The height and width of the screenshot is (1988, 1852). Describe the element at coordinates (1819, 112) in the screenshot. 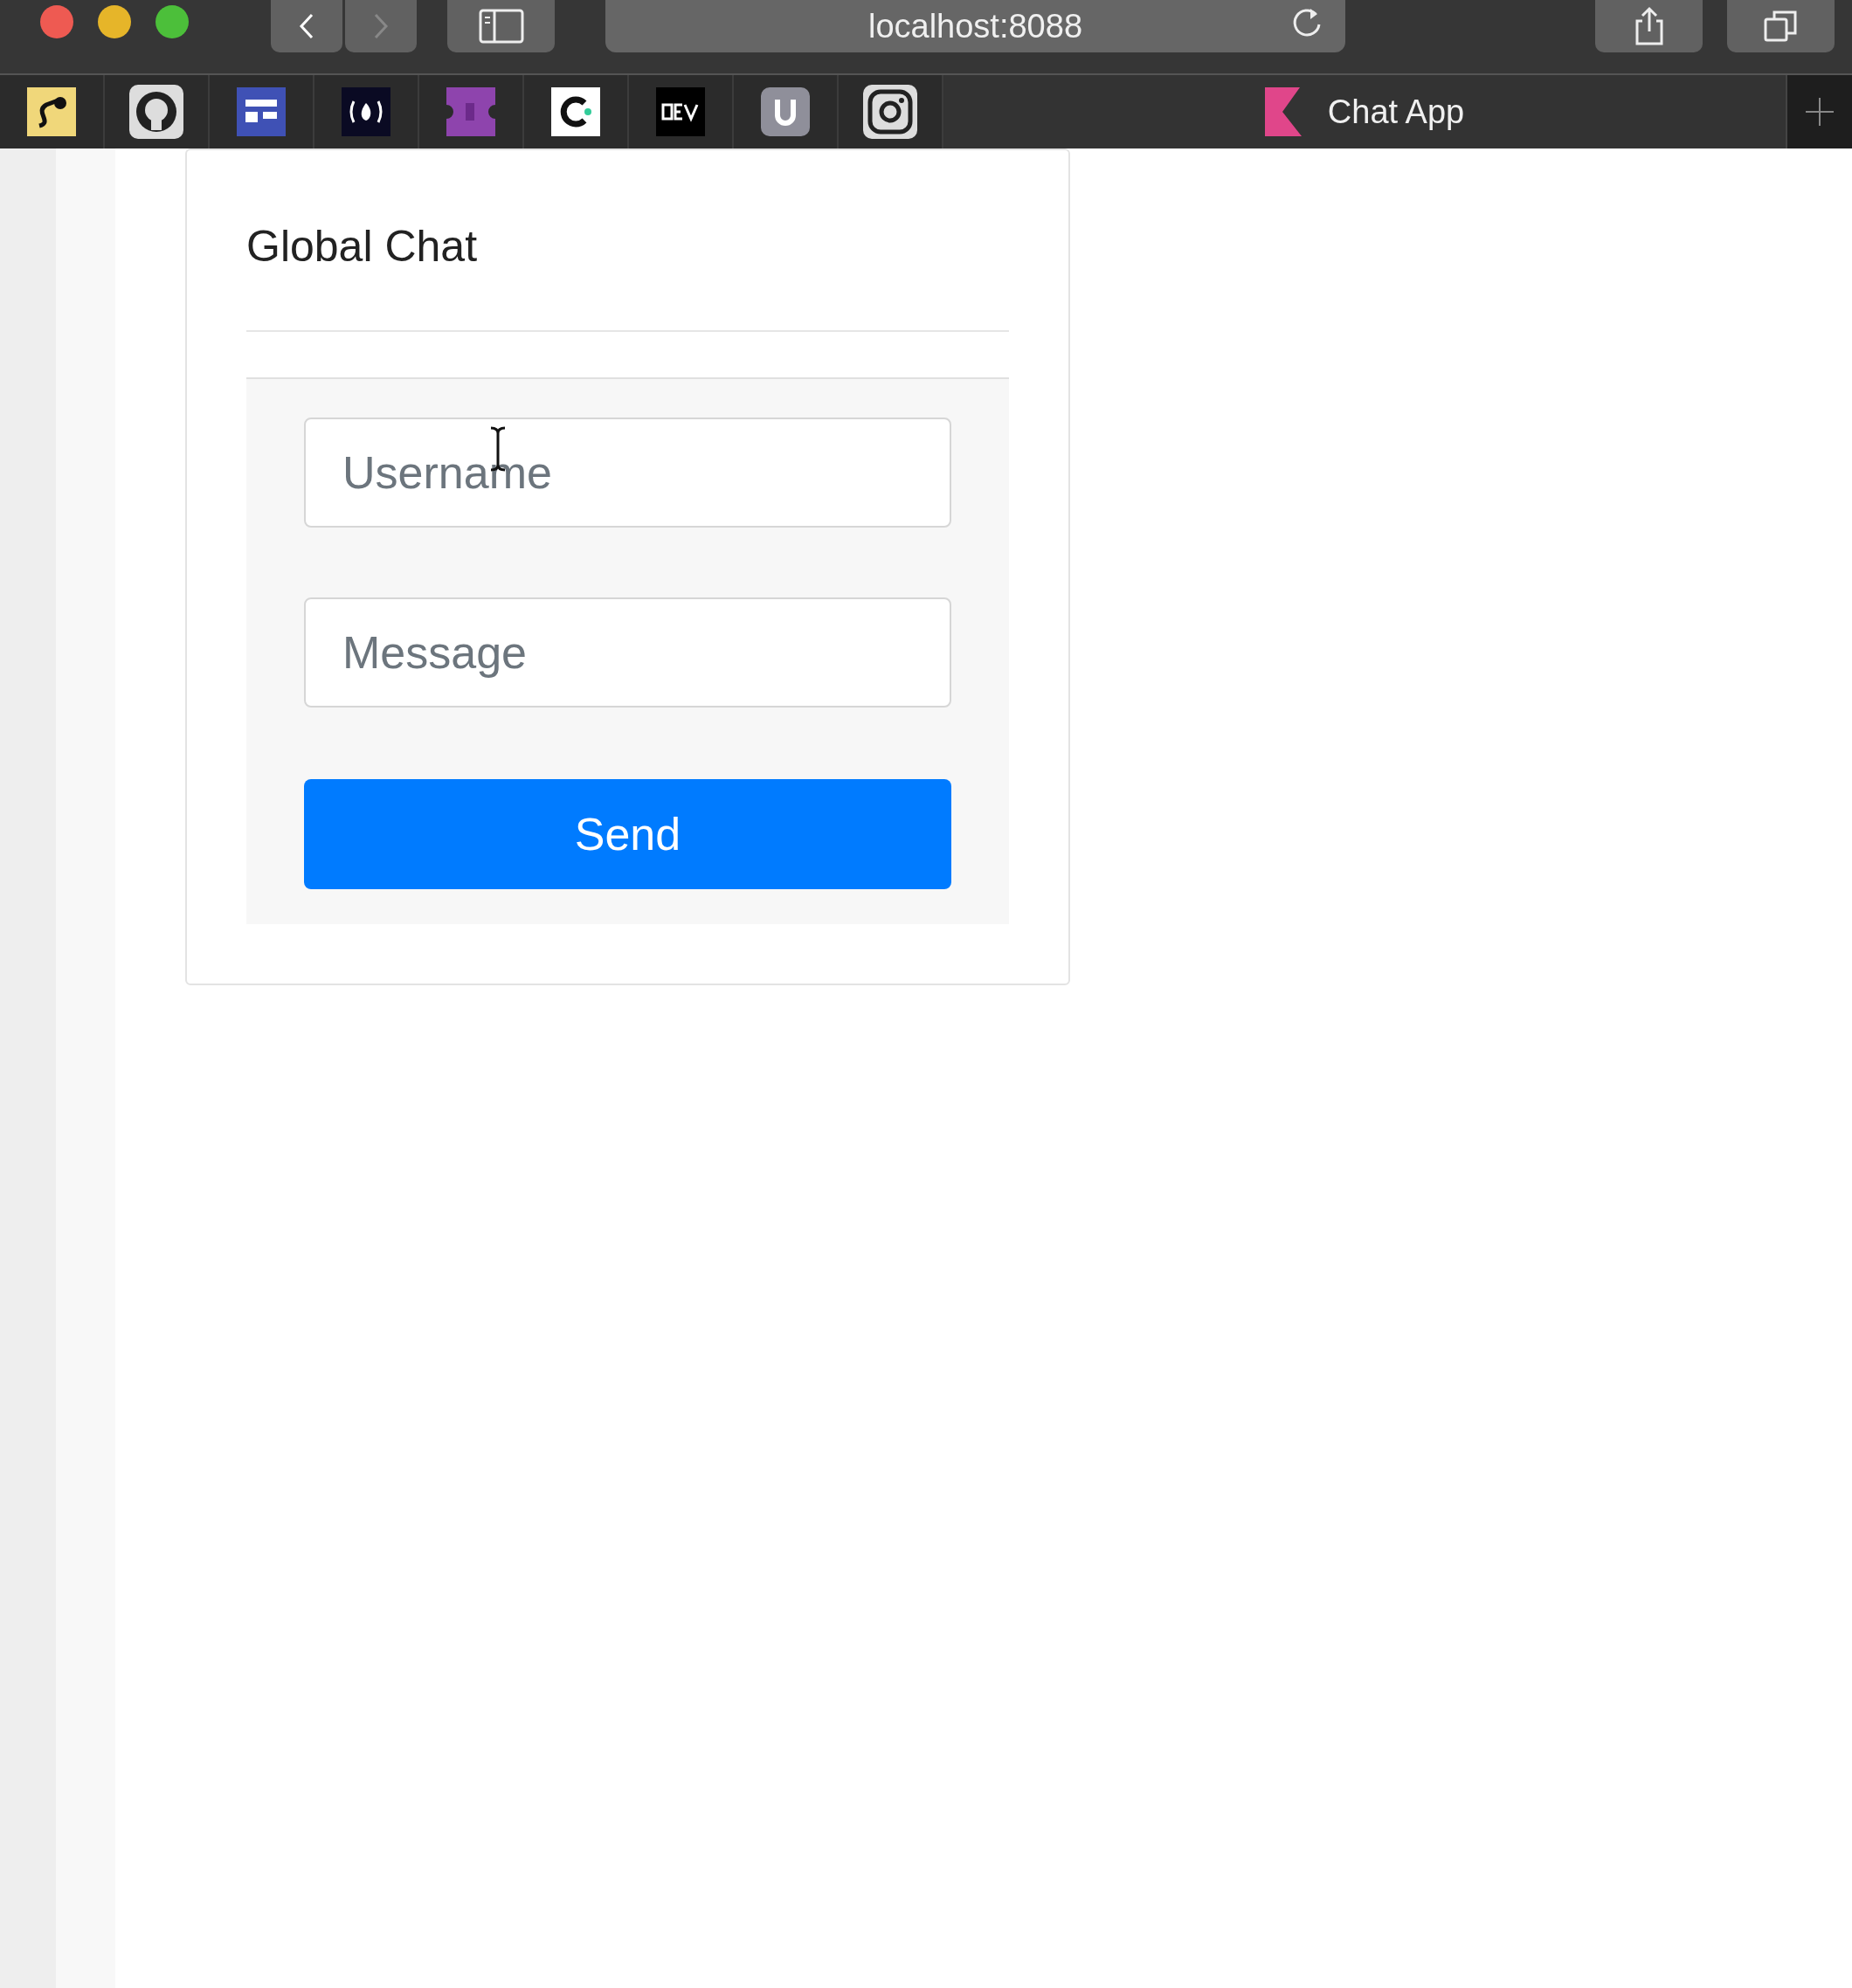

I see `plus-icon` at that location.